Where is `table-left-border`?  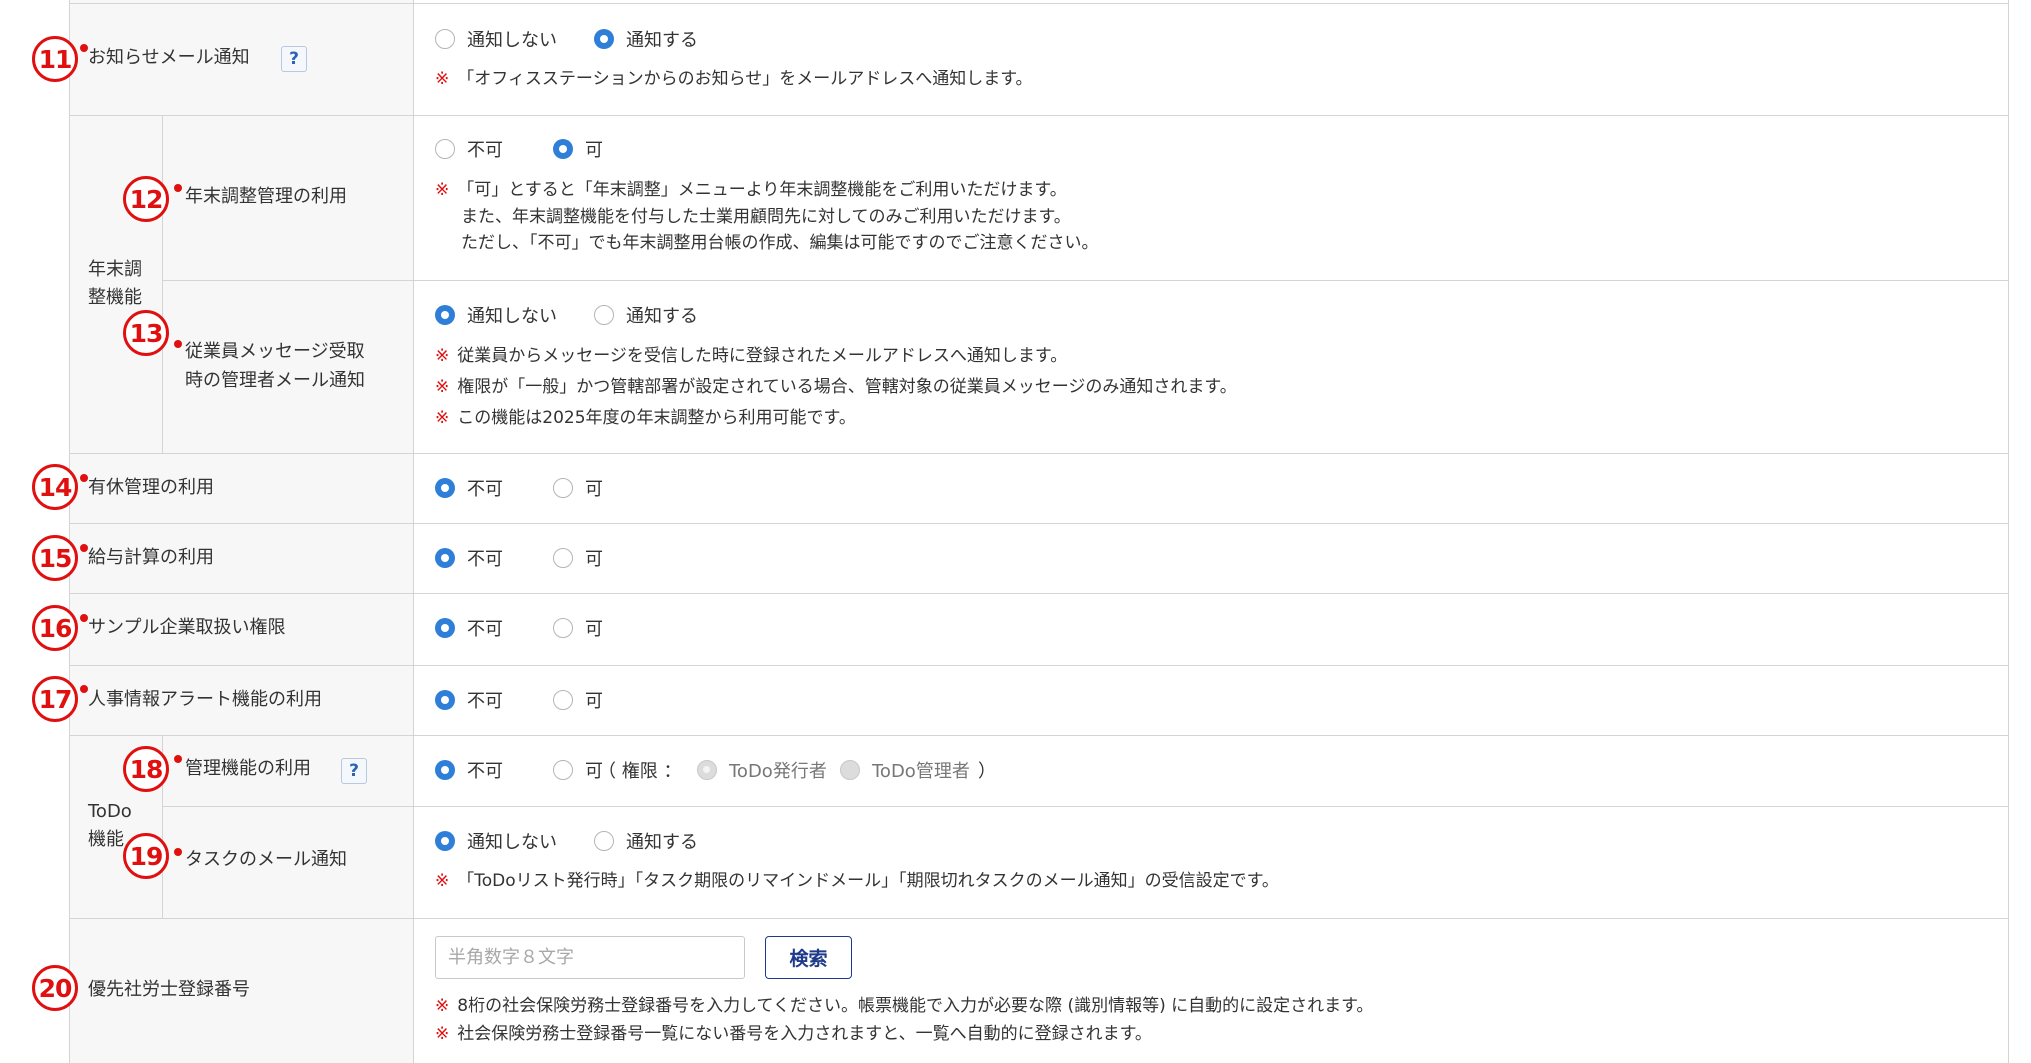
table-left-border is located at coordinates (69, 531).